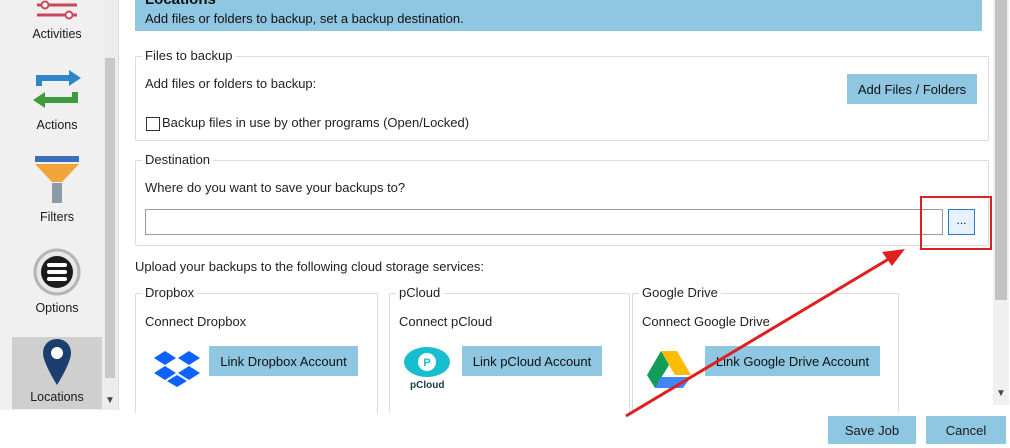 This screenshot has height=448, width=1010. What do you see at coordinates (57, 179) in the screenshot?
I see `funnel-icon` at bounding box center [57, 179].